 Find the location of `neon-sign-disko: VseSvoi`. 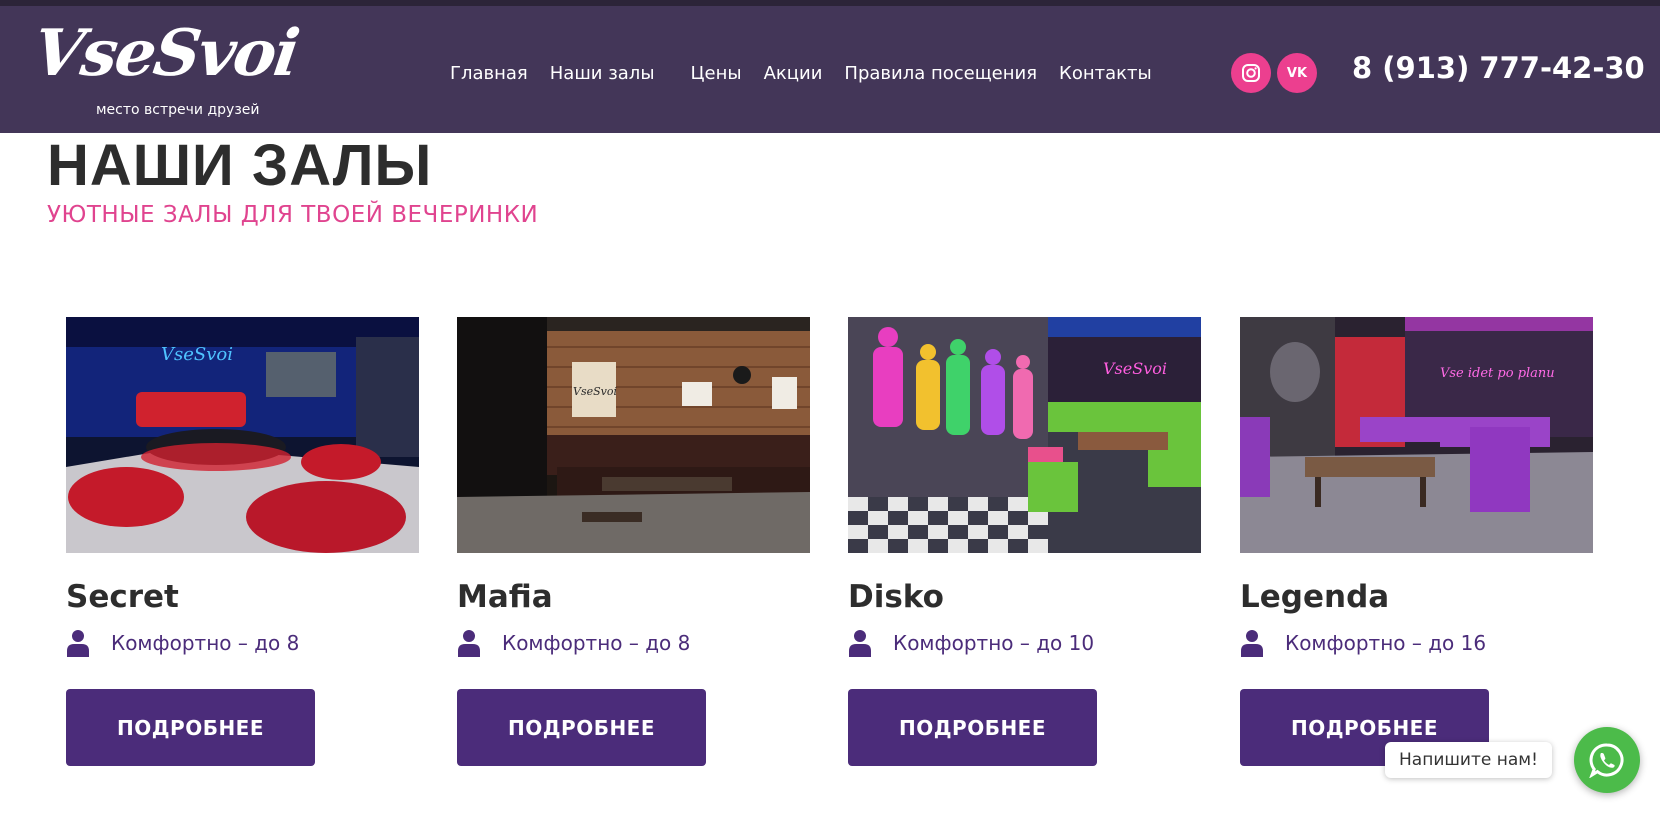

neon-sign-disko: VseSvoi is located at coordinates (1135, 368).